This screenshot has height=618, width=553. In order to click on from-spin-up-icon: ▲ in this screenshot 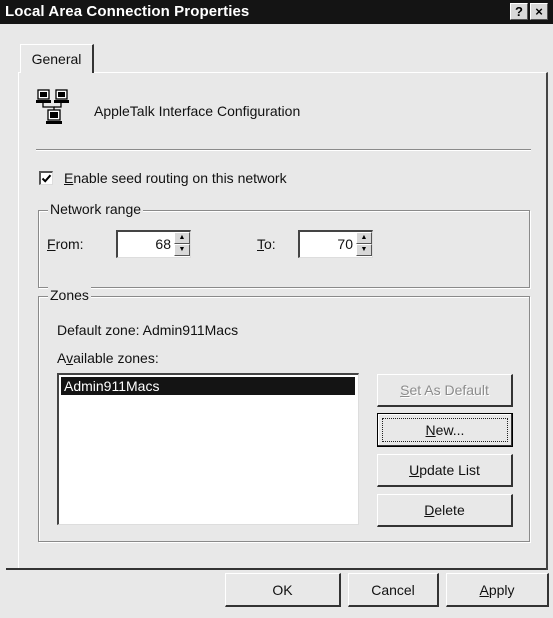, I will do `click(182, 238)`.